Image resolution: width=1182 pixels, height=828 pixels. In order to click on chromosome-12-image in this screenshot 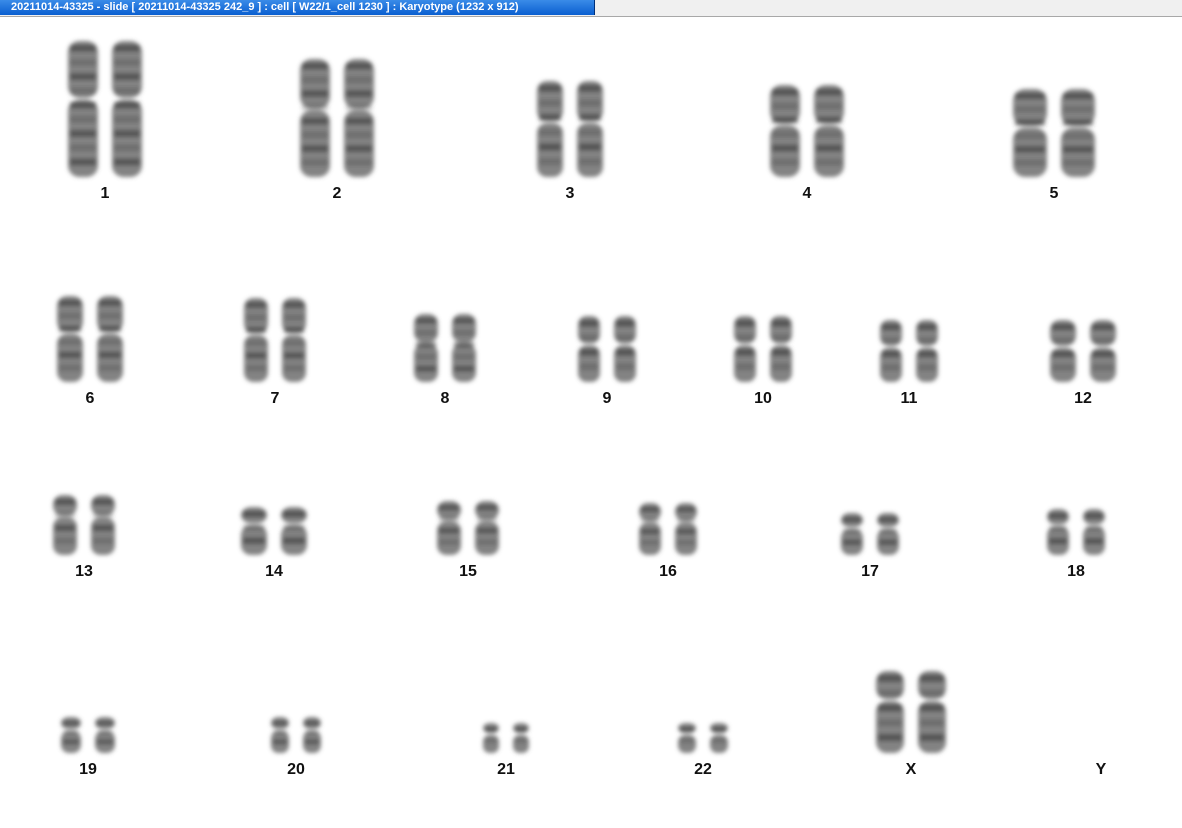, I will do `click(1083, 351)`.